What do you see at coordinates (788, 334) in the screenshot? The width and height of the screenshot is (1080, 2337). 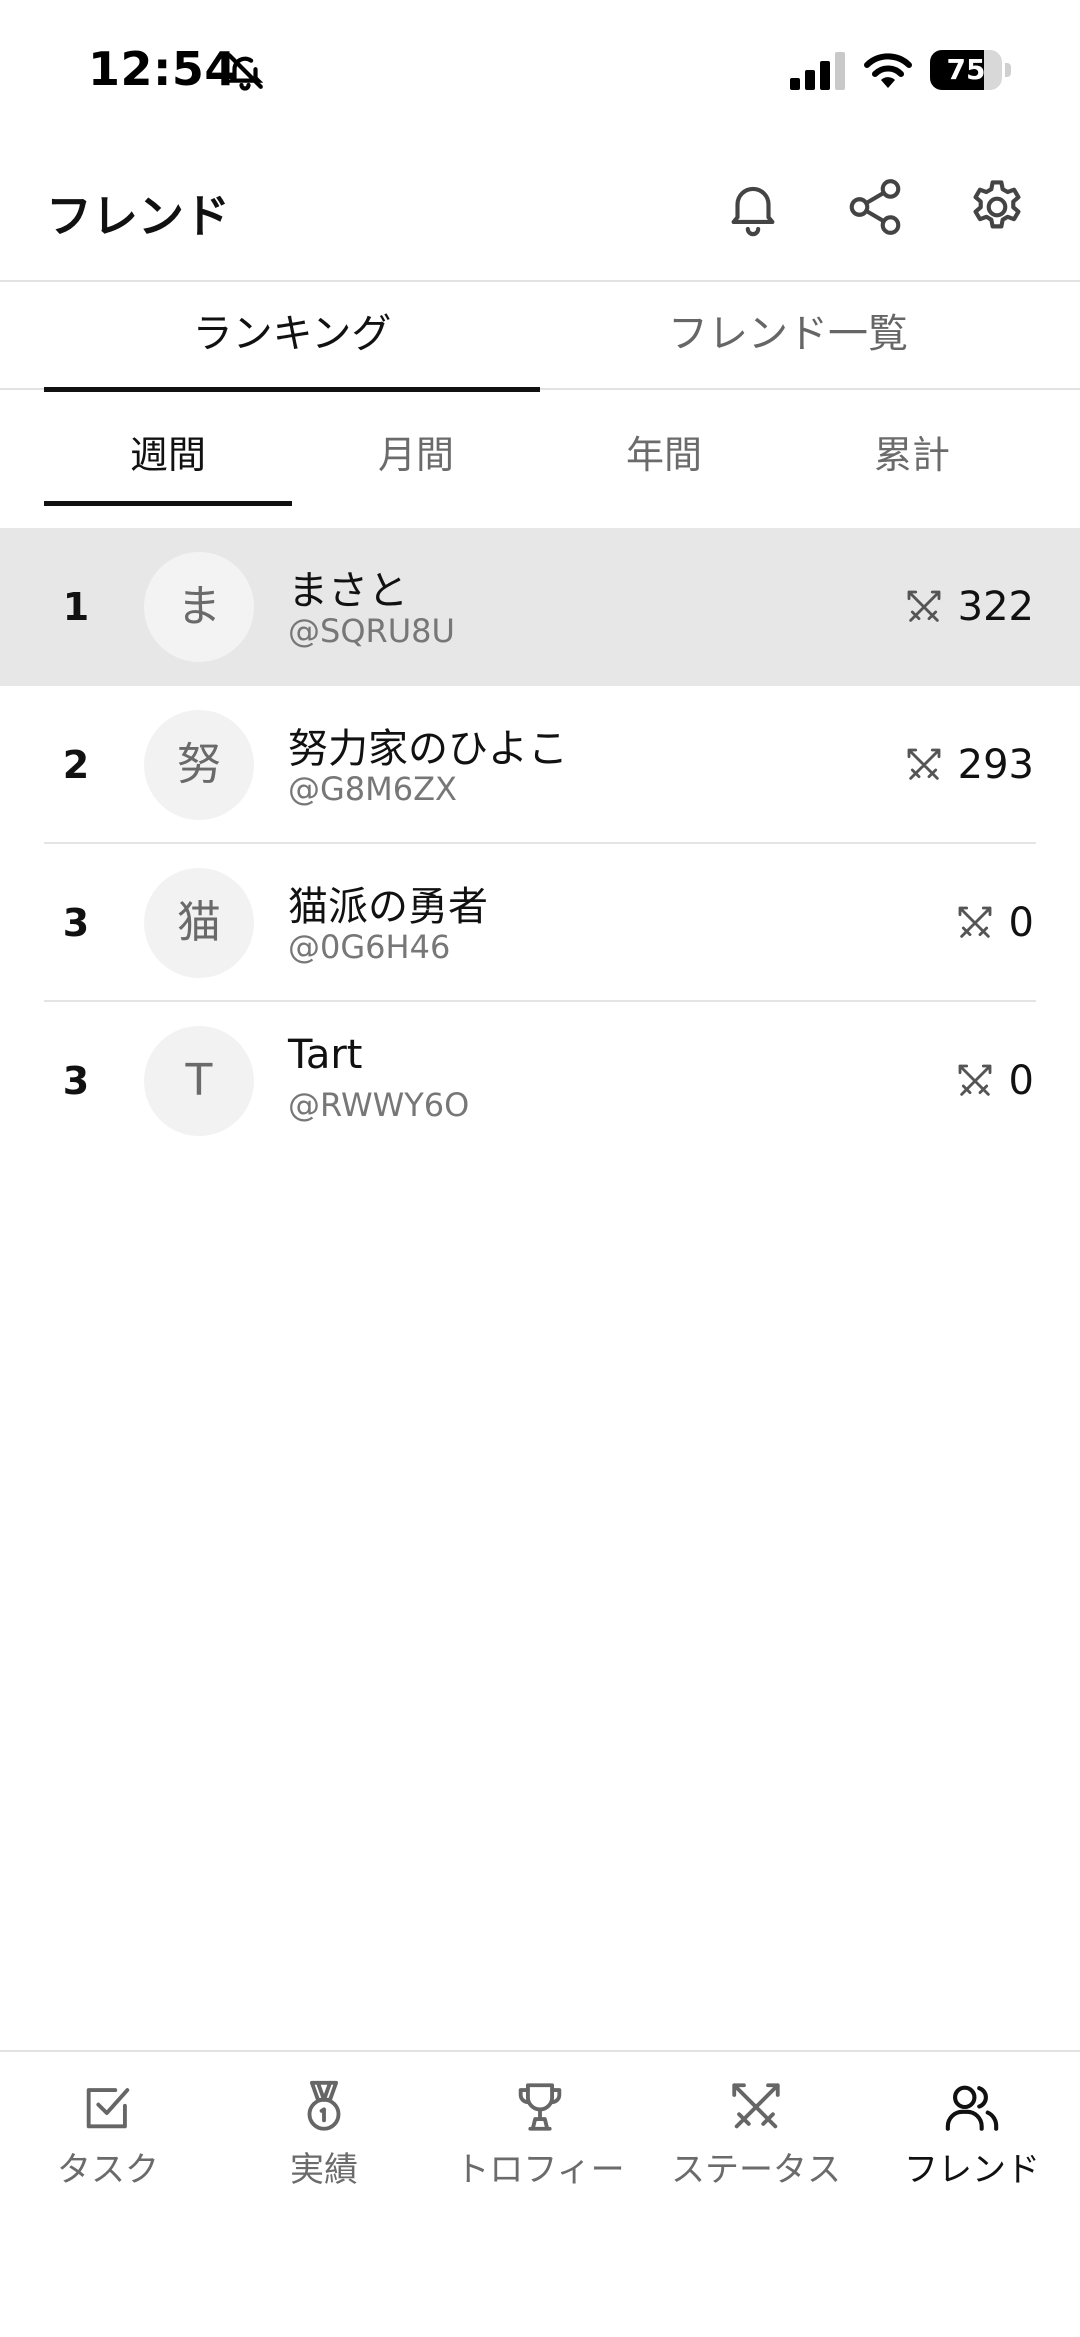 I see `tab-label: フレンド一覧` at bounding box center [788, 334].